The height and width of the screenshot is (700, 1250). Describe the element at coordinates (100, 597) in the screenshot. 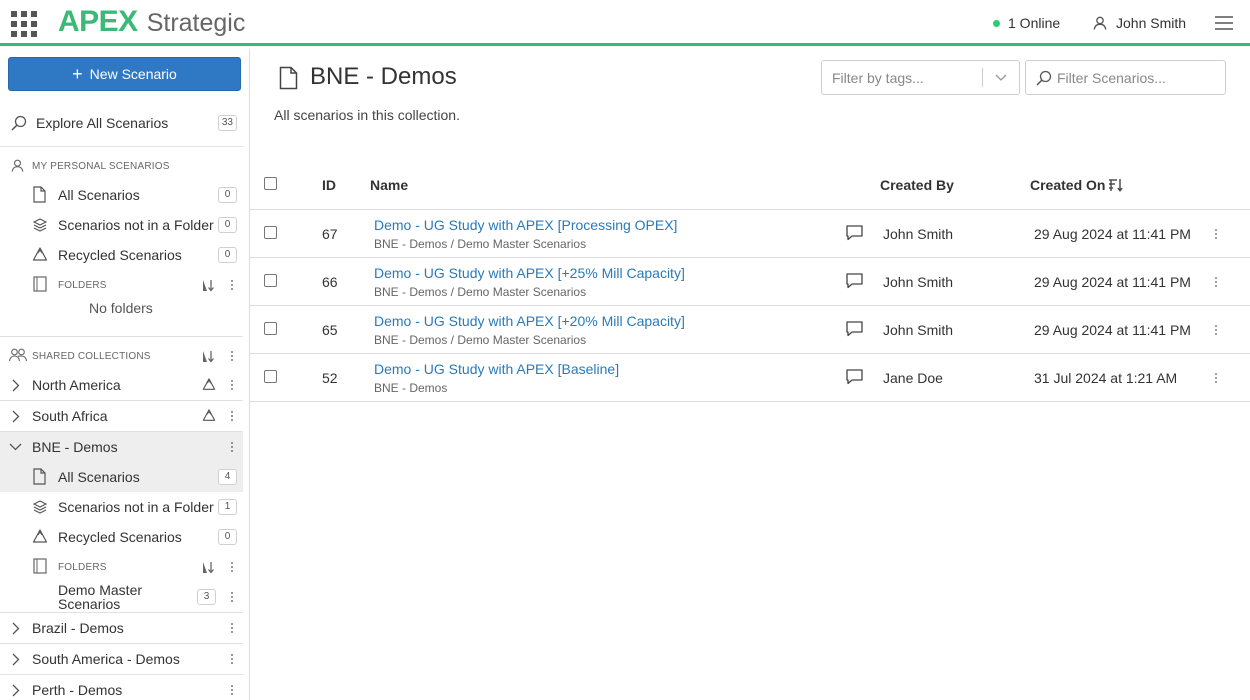

I see `folder-label: Demo Master Scenarios` at that location.